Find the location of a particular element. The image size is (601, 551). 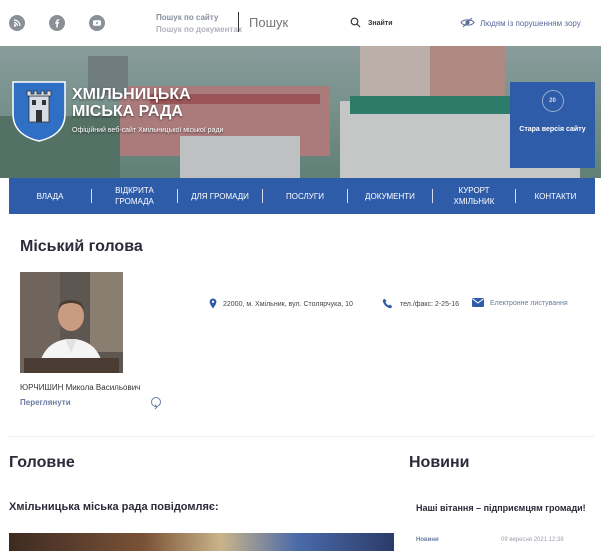

mayor-email-link: Електронне листування is located at coordinates (520, 303).